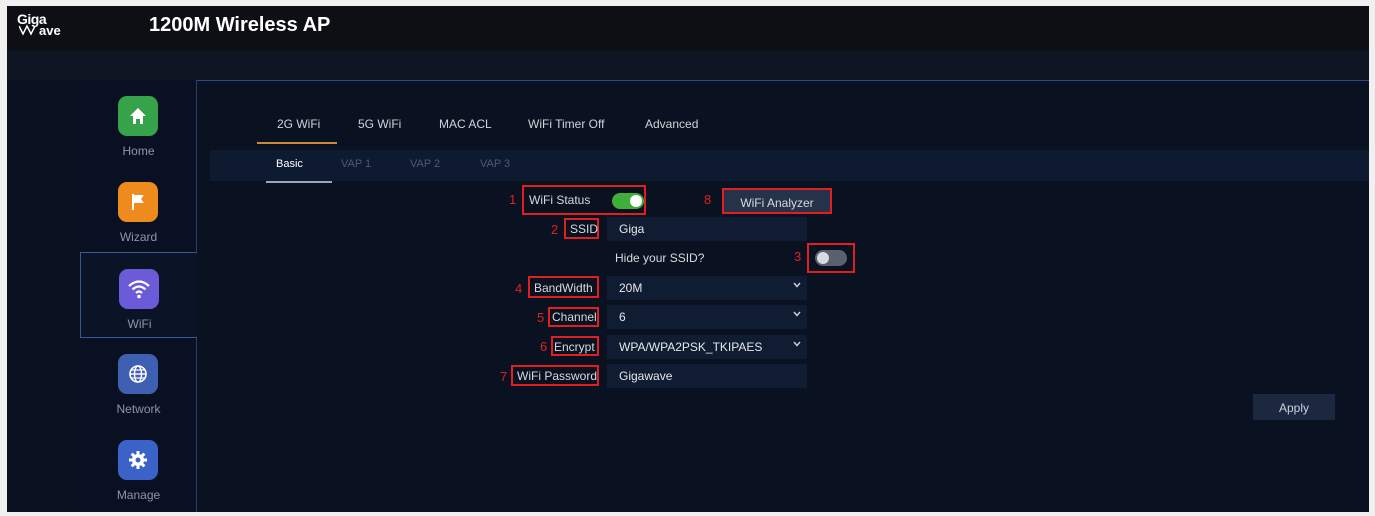  I want to click on wifi-password-input: Gigawave, so click(707, 376).